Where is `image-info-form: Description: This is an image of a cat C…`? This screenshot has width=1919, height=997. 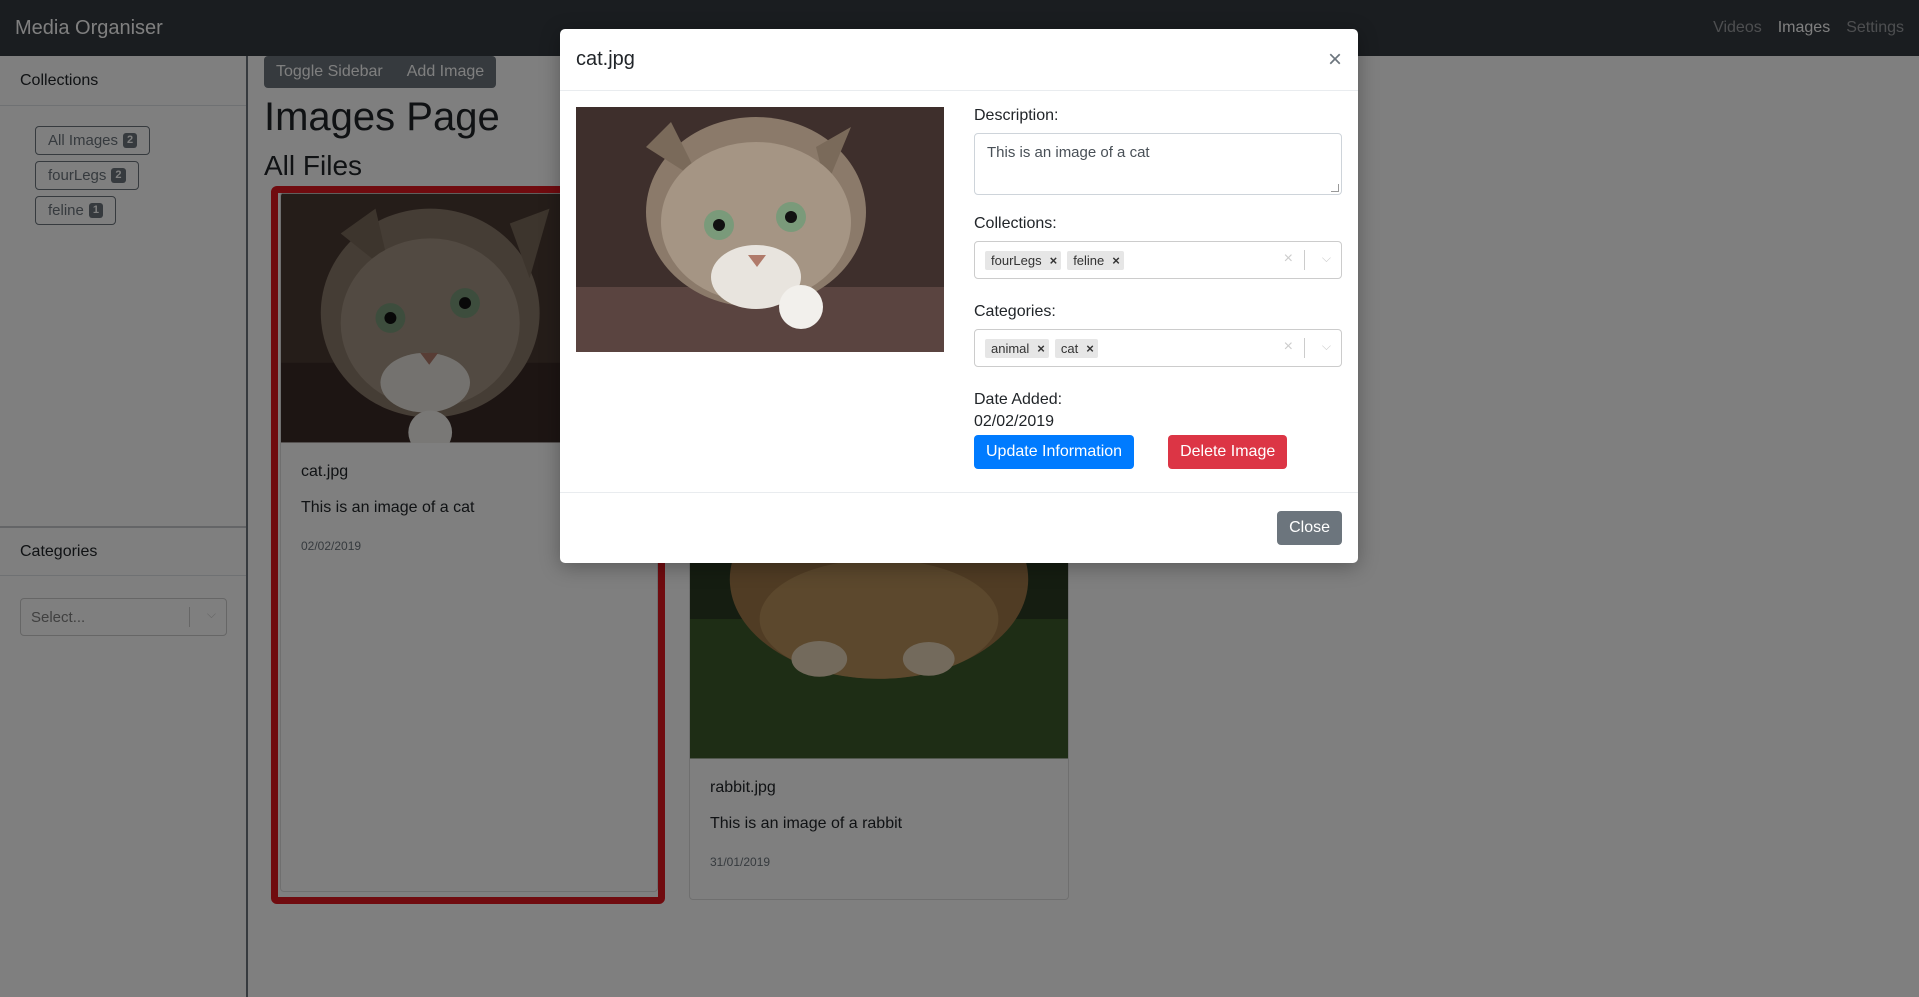
image-info-form: Description: This is an image of a cat C… is located at coordinates (1158, 288).